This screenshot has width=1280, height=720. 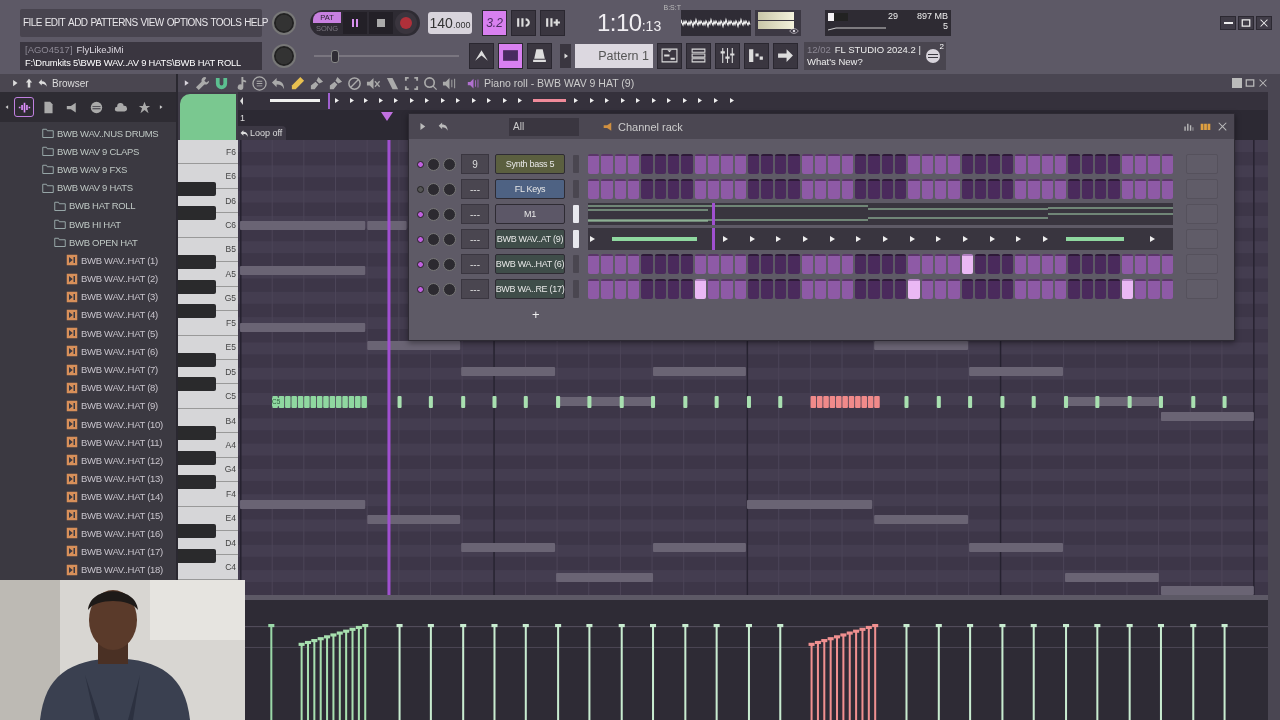 What do you see at coordinates (354, 83) in the screenshot?
I see `delete-icon` at bounding box center [354, 83].